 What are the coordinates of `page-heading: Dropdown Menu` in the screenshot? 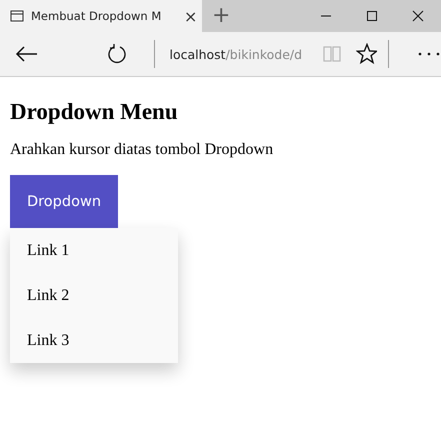 It's located at (94, 112).